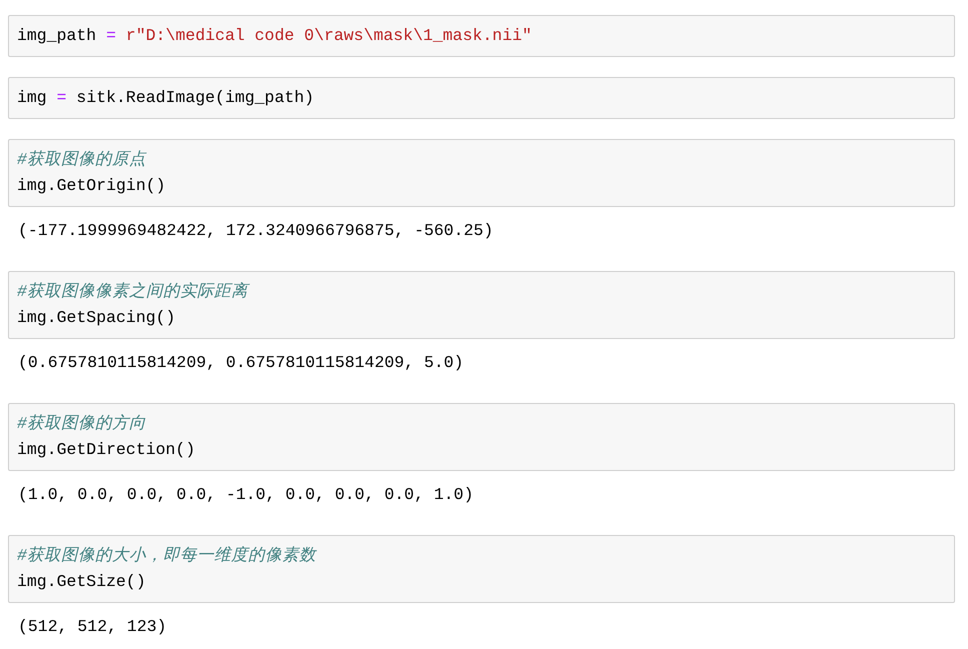 The height and width of the screenshot is (649, 968). Describe the element at coordinates (166, 98) in the screenshot. I see `code-line: img = sitk.ReadImage(img_path)` at that location.